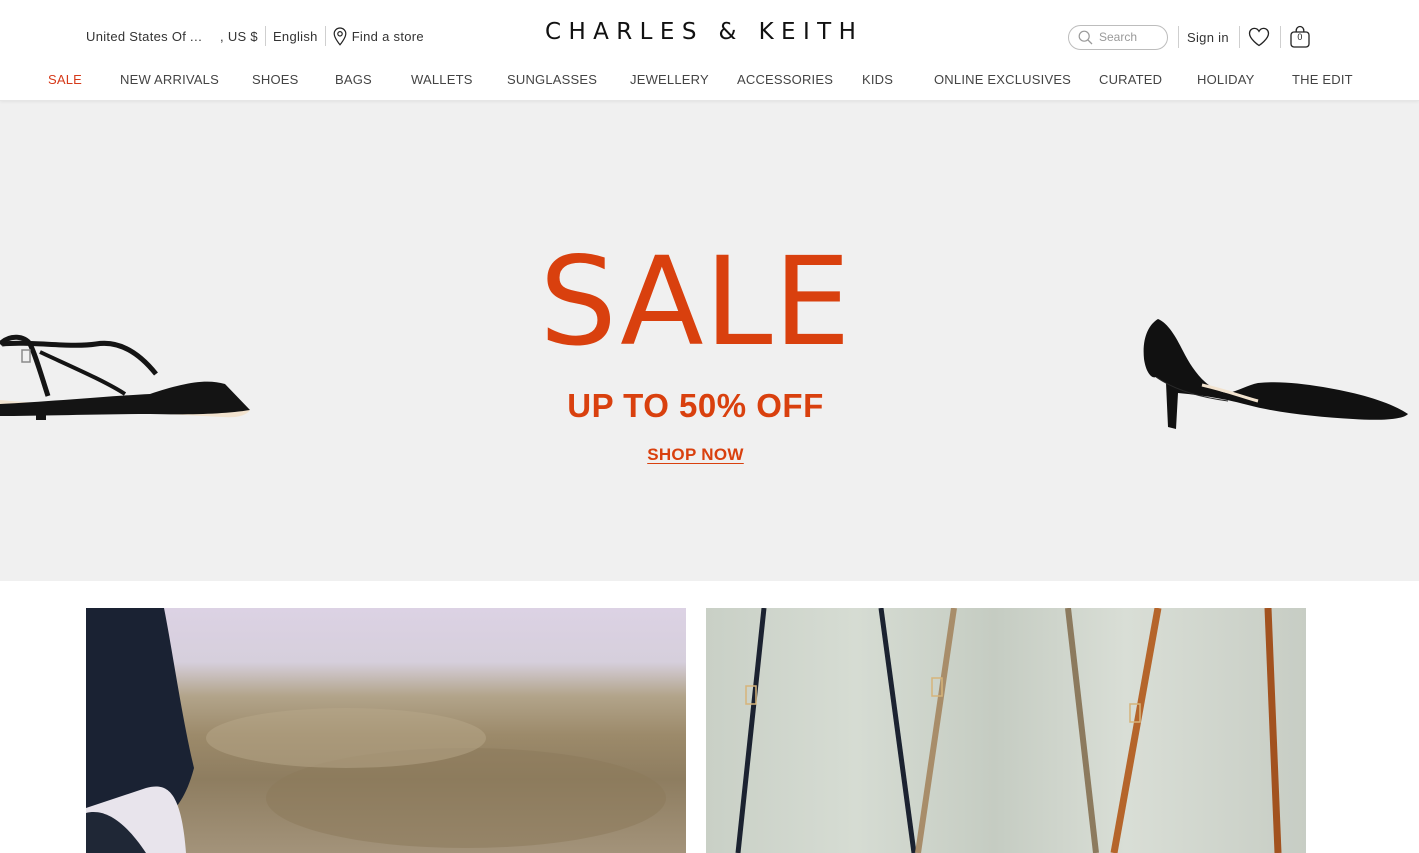 This screenshot has height=853, width=1419. I want to click on wishlist-button, so click(1259, 37).